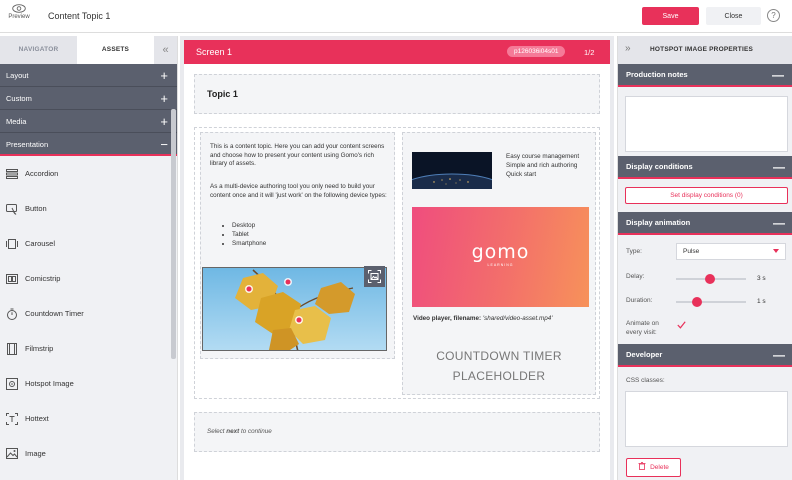 This screenshot has width=792, height=480. Describe the element at coordinates (88, 173) in the screenshot. I see `asset-accordion: Accordion` at that location.